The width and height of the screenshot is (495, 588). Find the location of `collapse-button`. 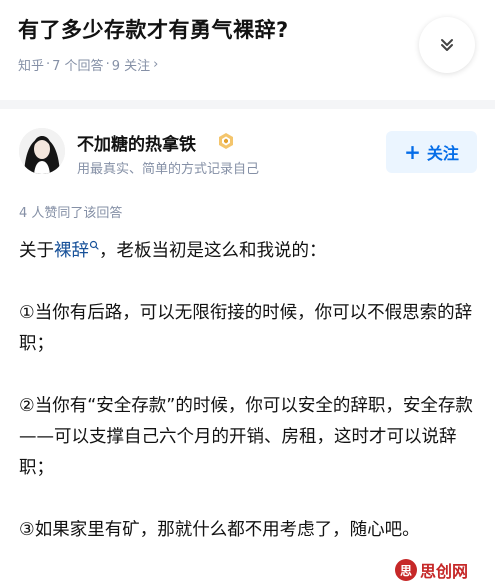

collapse-button is located at coordinates (447, 45).